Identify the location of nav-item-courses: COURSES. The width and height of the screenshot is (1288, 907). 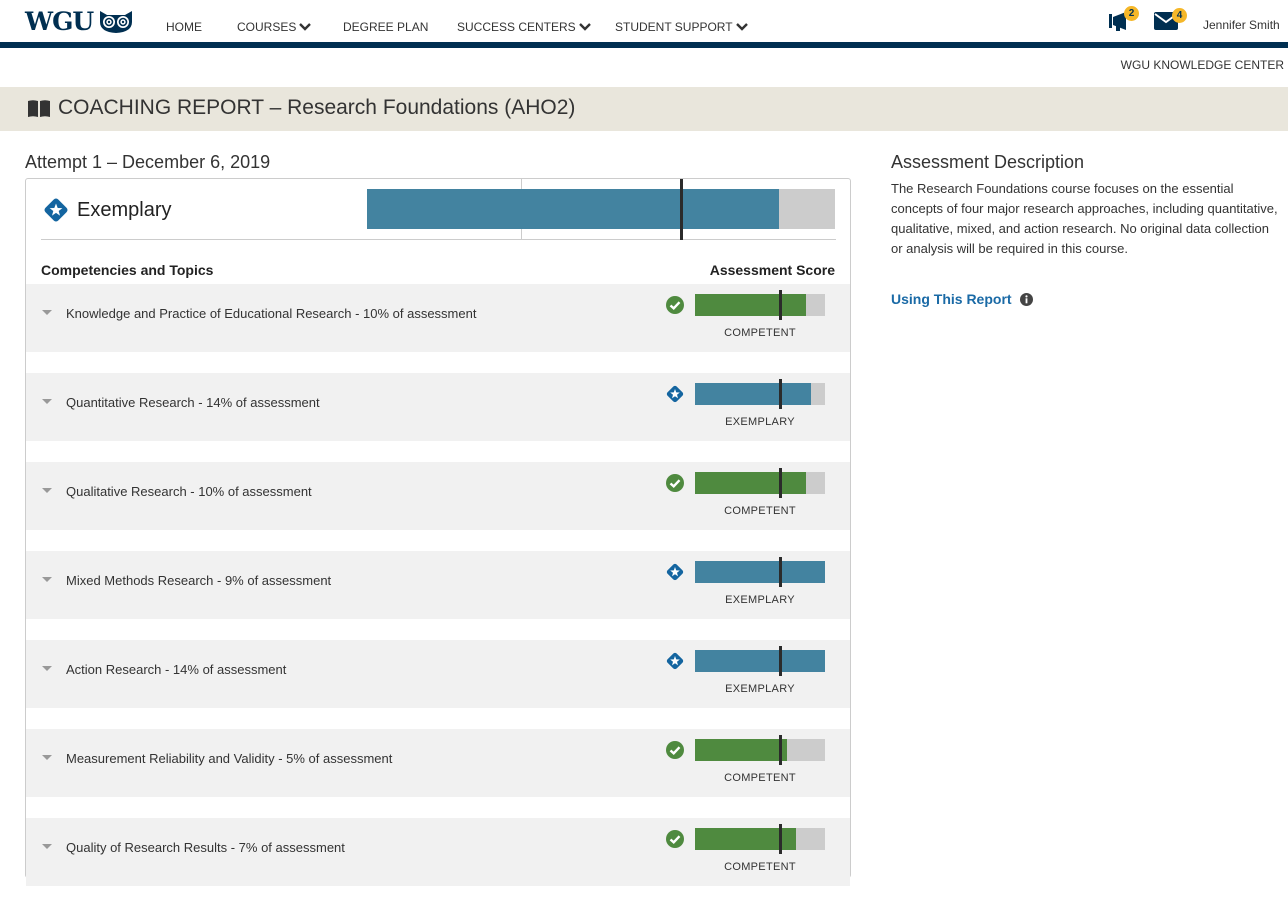
(274, 27).